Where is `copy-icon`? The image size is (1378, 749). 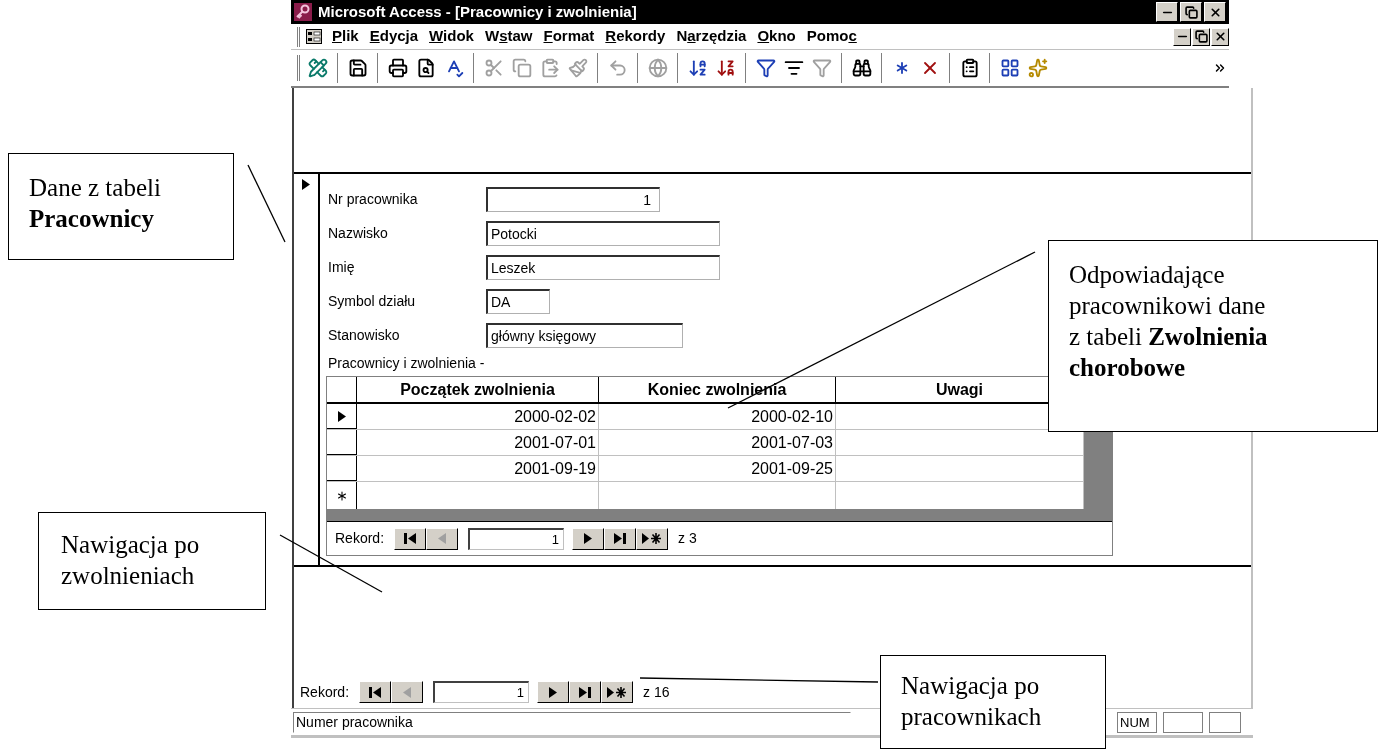 copy-icon is located at coordinates (522, 68).